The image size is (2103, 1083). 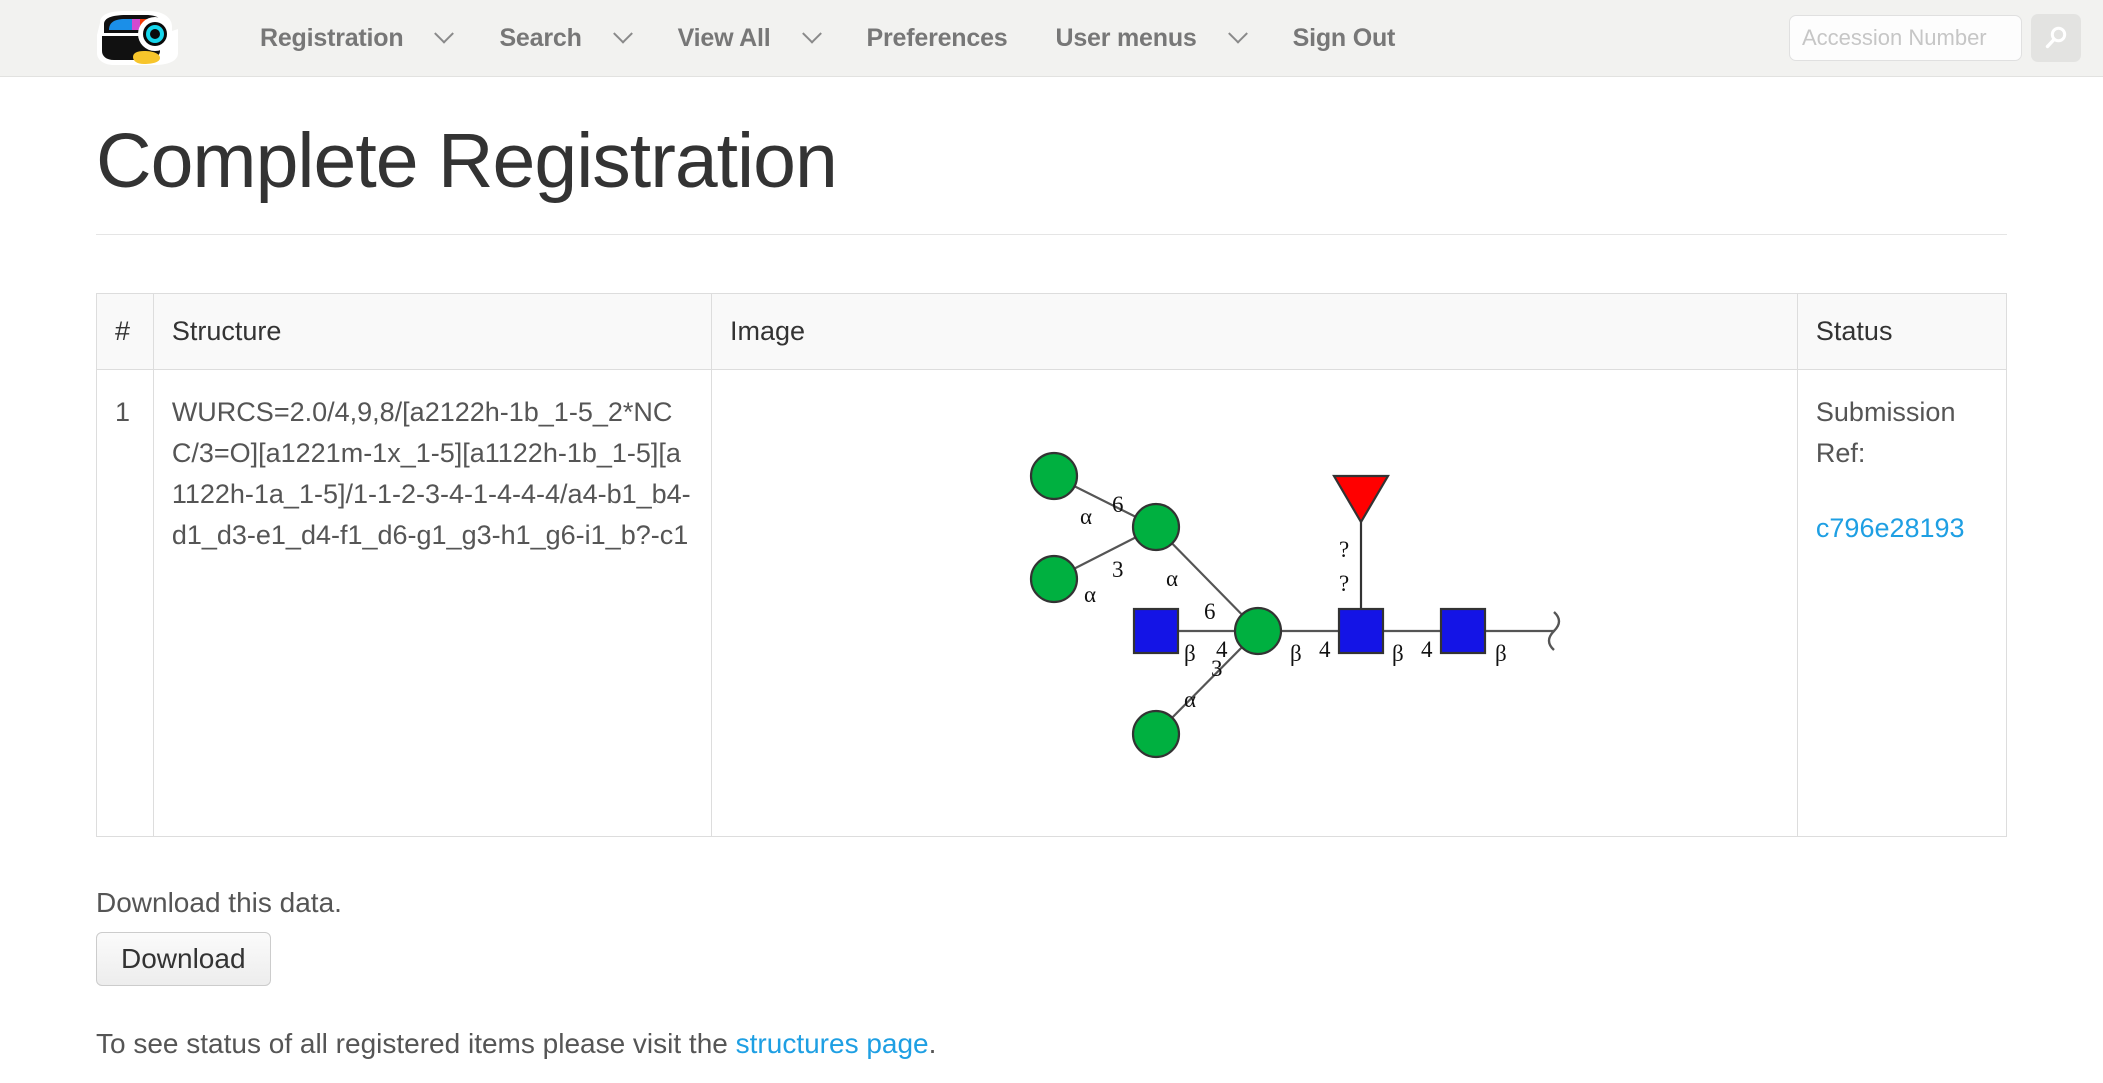 I want to click on search-icon, so click(x=2056, y=37).